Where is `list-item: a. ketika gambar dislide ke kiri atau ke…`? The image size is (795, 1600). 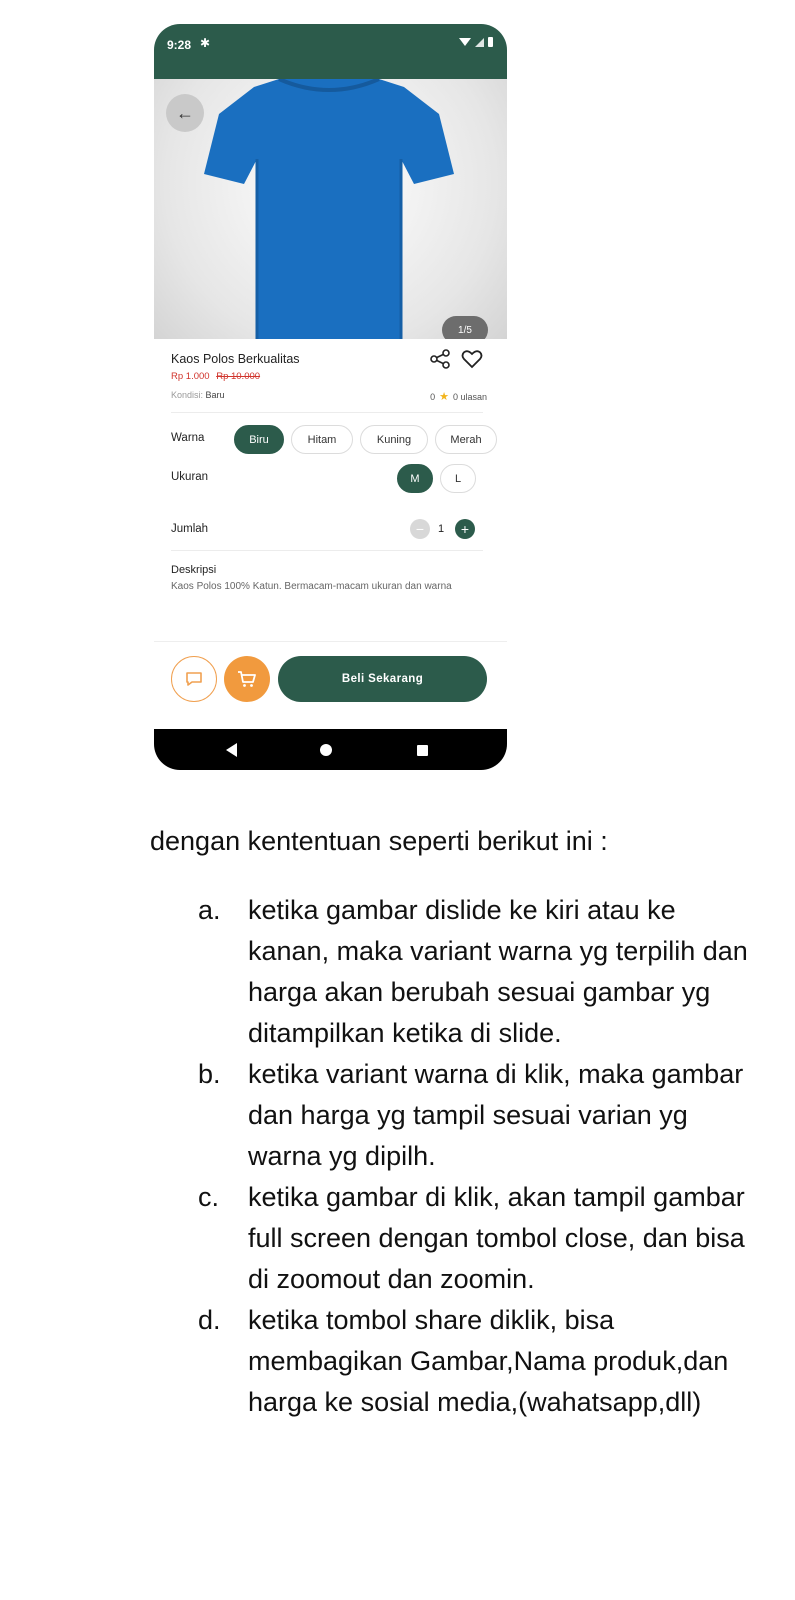
list-item: a. ketika gambar dislide ke kiri atau ke… is located at coordinates (478, 972).